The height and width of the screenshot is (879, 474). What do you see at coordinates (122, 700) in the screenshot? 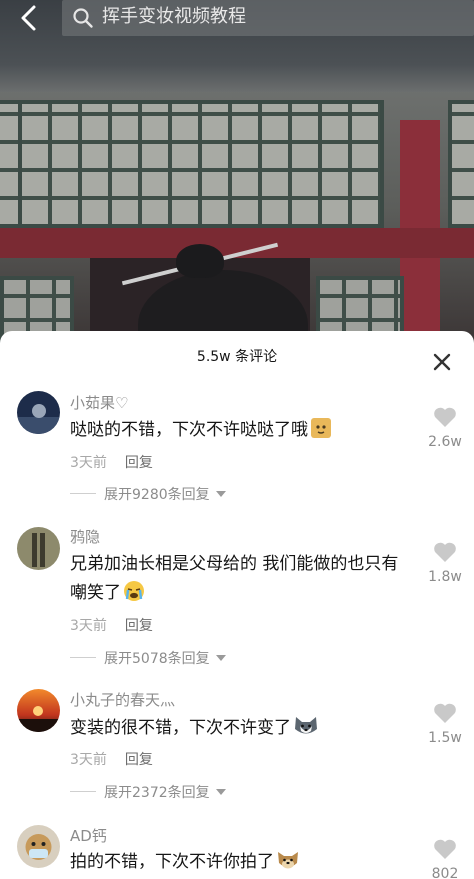
I see `username: 小丸子的春天灬` at bounding box center [122, 700].